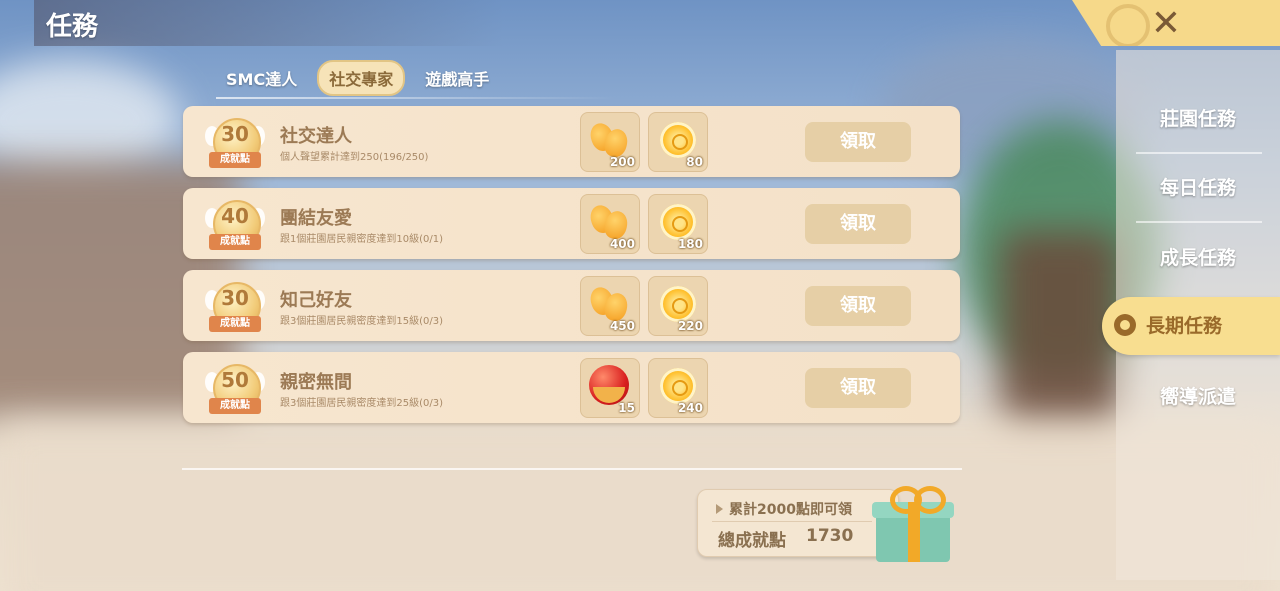  What do you see at coordinates (622, 244) in the screenshot?
I see `reward-quantity: 400` at bounding box center [622, 244].